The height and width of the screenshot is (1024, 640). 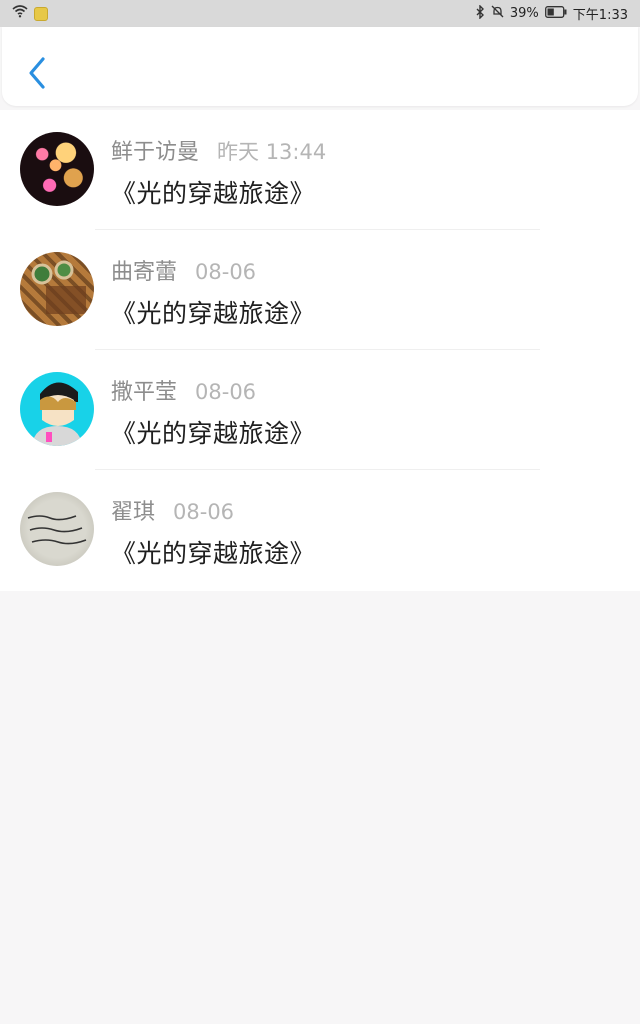 What do you see at coordinates (144, 392) in the screenshot?
I see `sender-name: 撒平莹` at bounding box center [144, 392].